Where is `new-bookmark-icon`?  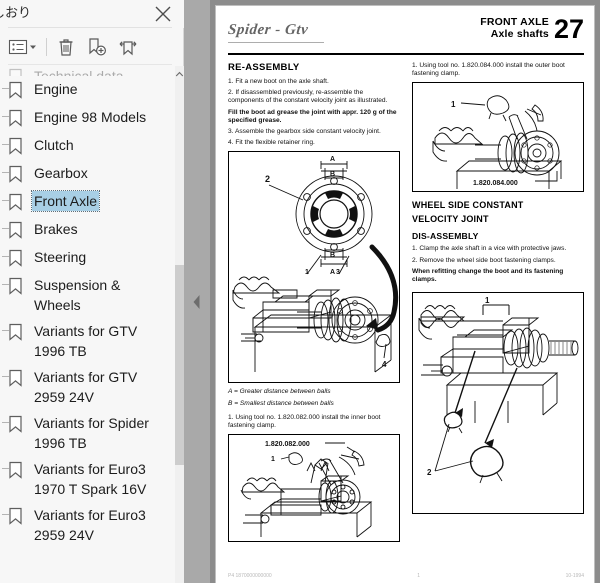 new-bookmark-icon is located at coordinates (97, 47).